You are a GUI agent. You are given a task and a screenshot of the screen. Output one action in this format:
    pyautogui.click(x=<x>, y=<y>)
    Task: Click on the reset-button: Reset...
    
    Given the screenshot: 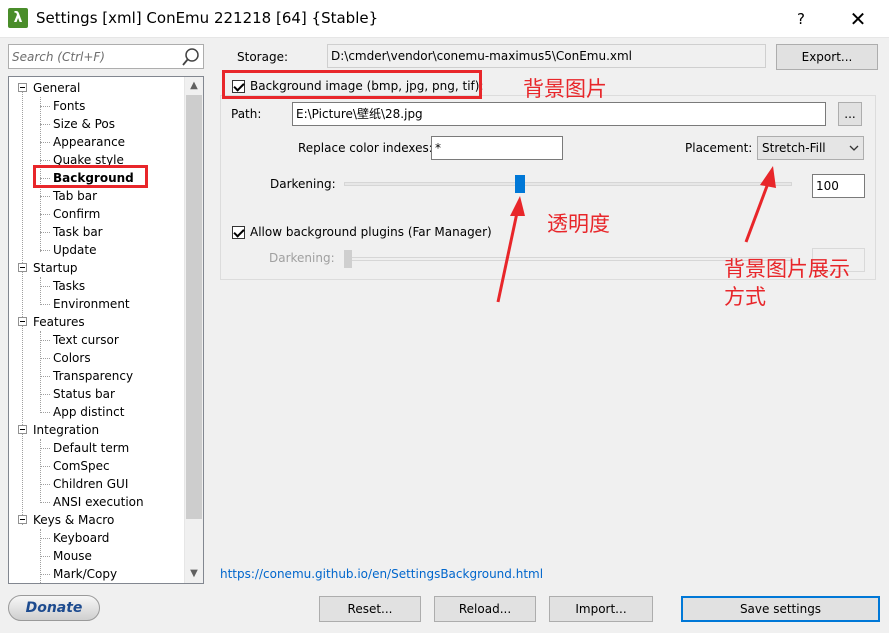 What is the action you would take?
    pyautogui.click(x=370, y=609)
    